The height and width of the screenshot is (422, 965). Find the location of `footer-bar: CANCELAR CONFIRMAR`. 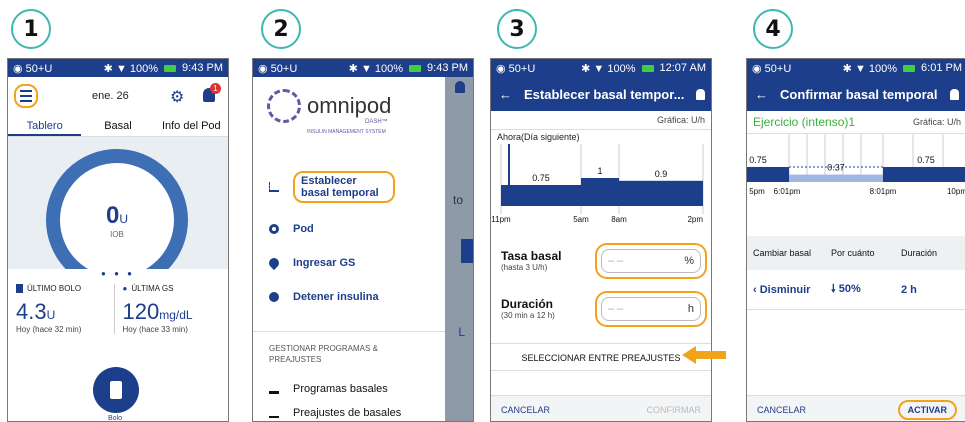

footer-bar: CANCELAR CONFIRMAR is located at coordinates (601, 408).